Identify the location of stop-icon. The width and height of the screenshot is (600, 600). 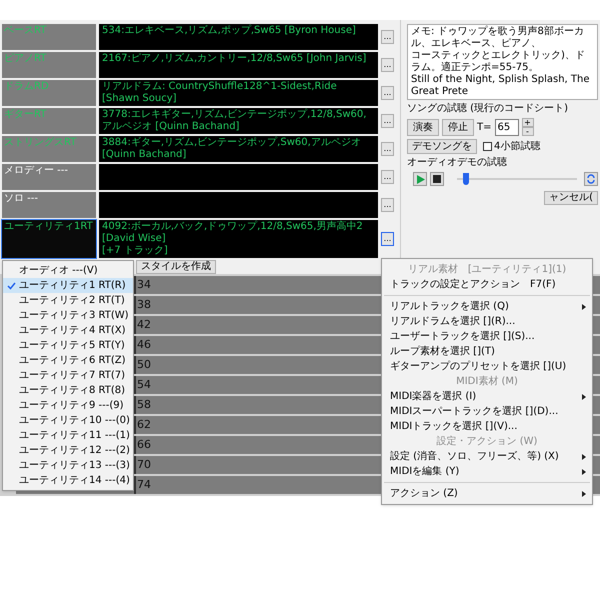
(437, 179).